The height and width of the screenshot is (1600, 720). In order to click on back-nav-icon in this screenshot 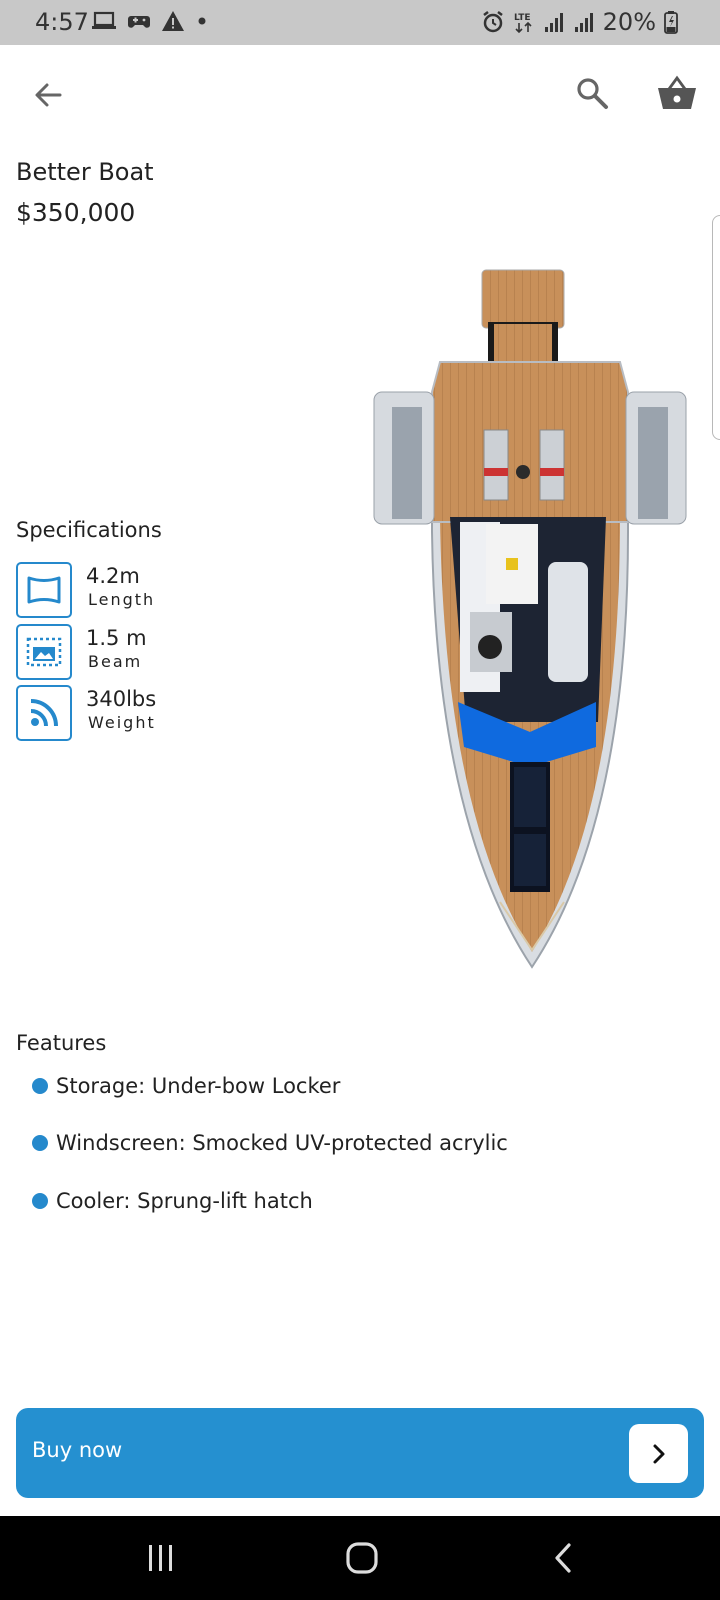, I will do `click(563, 1558)`.